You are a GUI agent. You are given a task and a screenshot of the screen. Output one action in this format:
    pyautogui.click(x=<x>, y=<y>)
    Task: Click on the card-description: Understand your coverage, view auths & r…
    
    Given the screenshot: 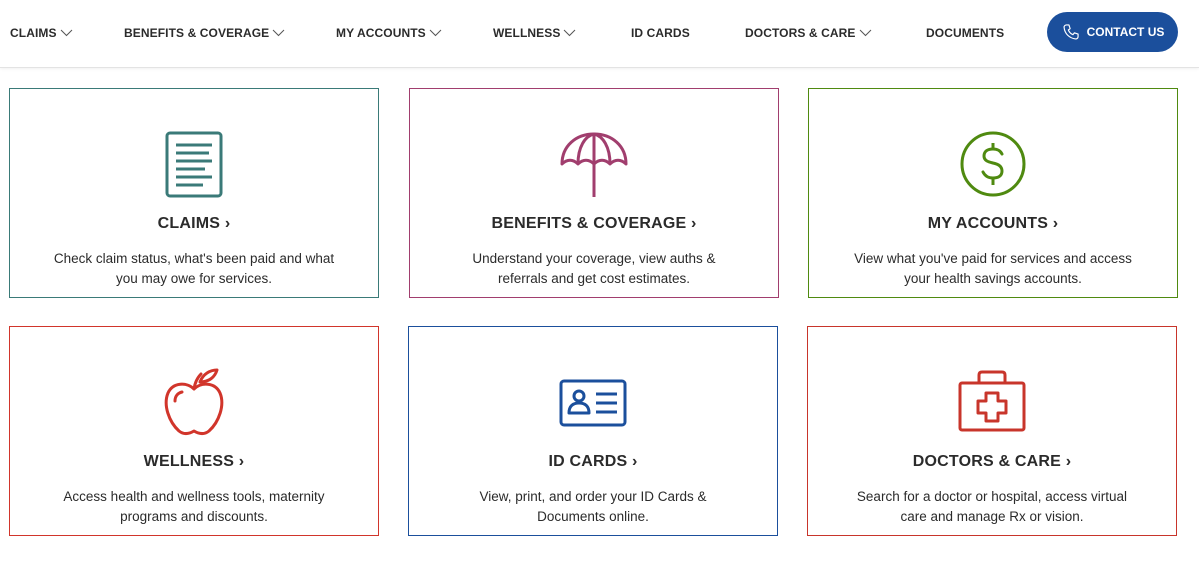 What is the action you would take?
    pyautogui.click(x=594, y=268)
    